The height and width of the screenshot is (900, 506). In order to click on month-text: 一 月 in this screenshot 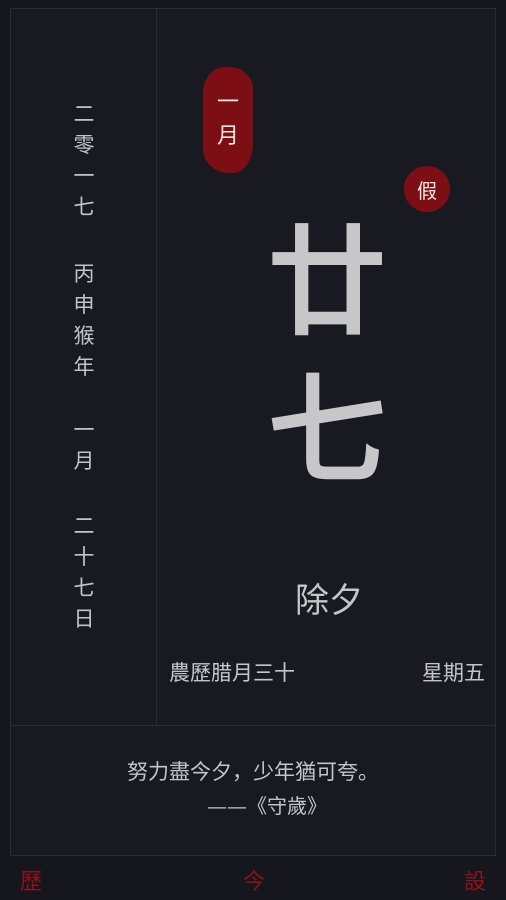, I will do `click(84, 445)`.